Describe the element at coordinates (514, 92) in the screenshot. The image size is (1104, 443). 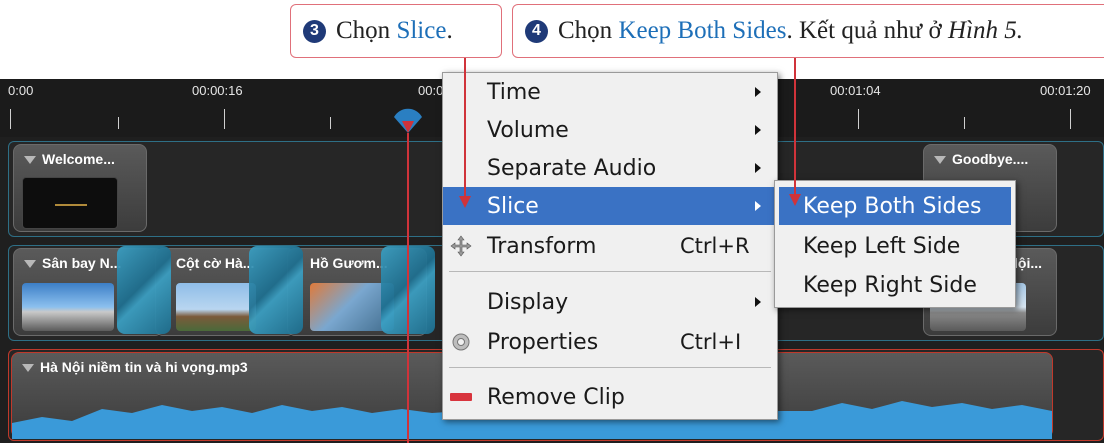
I see `menu-item-label: Time` at that location.